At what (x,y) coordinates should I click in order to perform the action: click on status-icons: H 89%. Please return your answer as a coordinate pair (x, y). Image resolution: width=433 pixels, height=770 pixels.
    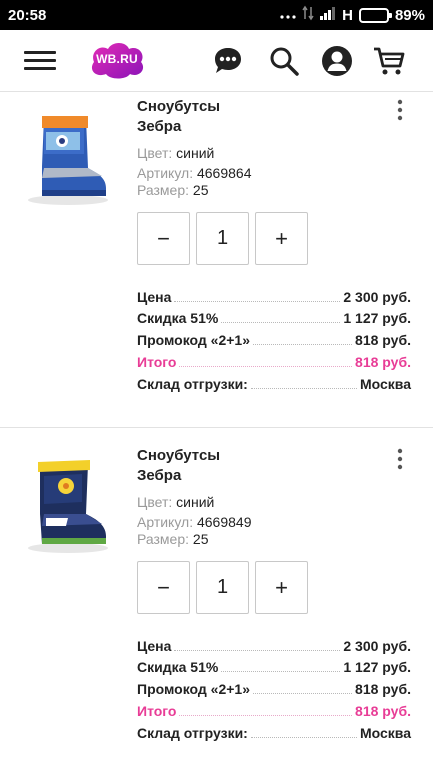
    Looking at the image, I should click on (352, 15).